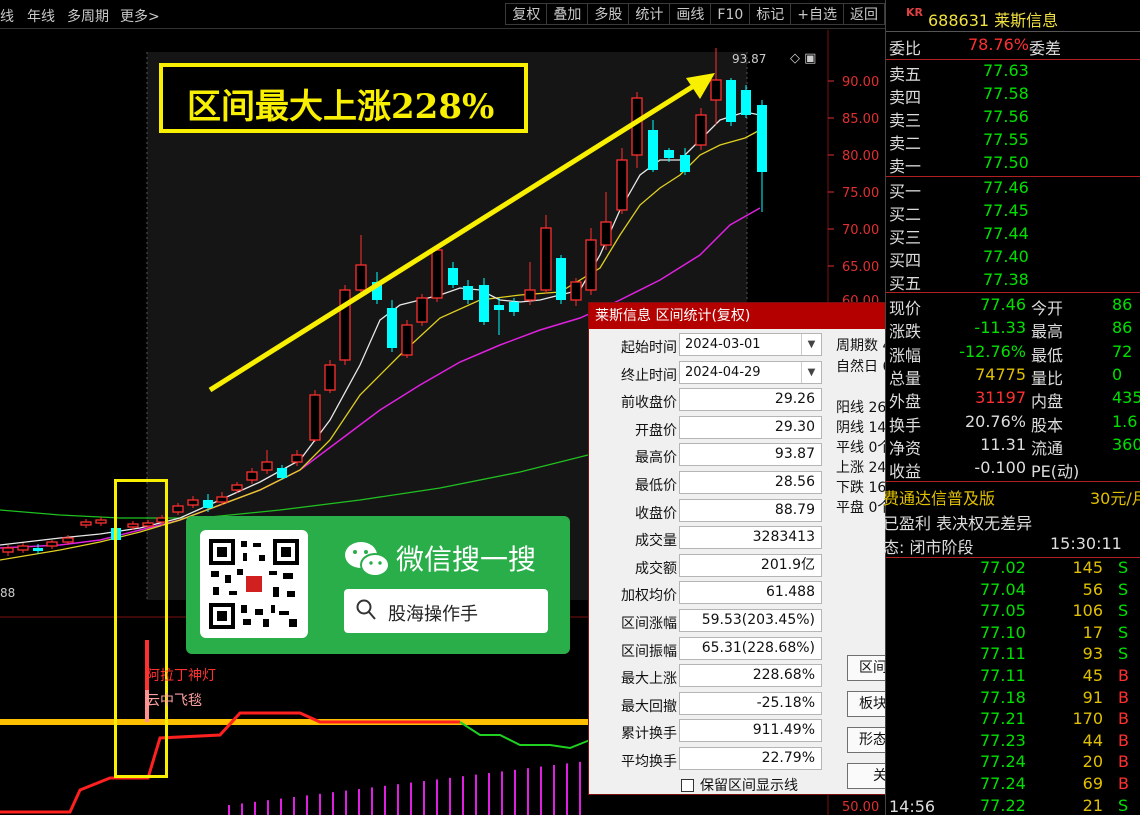 The width and height of the screenshot is (1140, 815). I want to click on checkbox-icon, so click(687, 785).